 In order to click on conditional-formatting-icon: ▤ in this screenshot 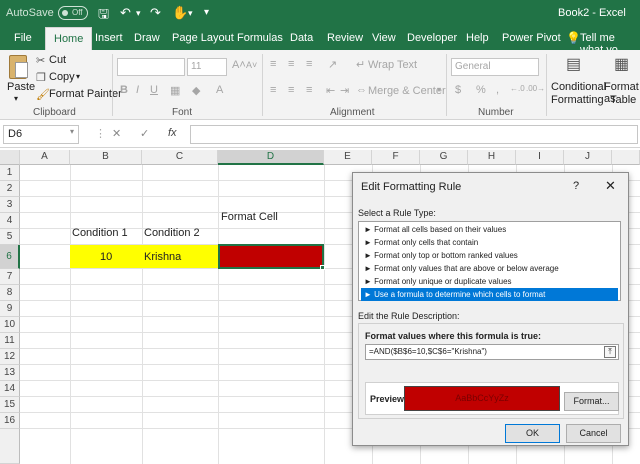, I will do `click(573, 64)`.